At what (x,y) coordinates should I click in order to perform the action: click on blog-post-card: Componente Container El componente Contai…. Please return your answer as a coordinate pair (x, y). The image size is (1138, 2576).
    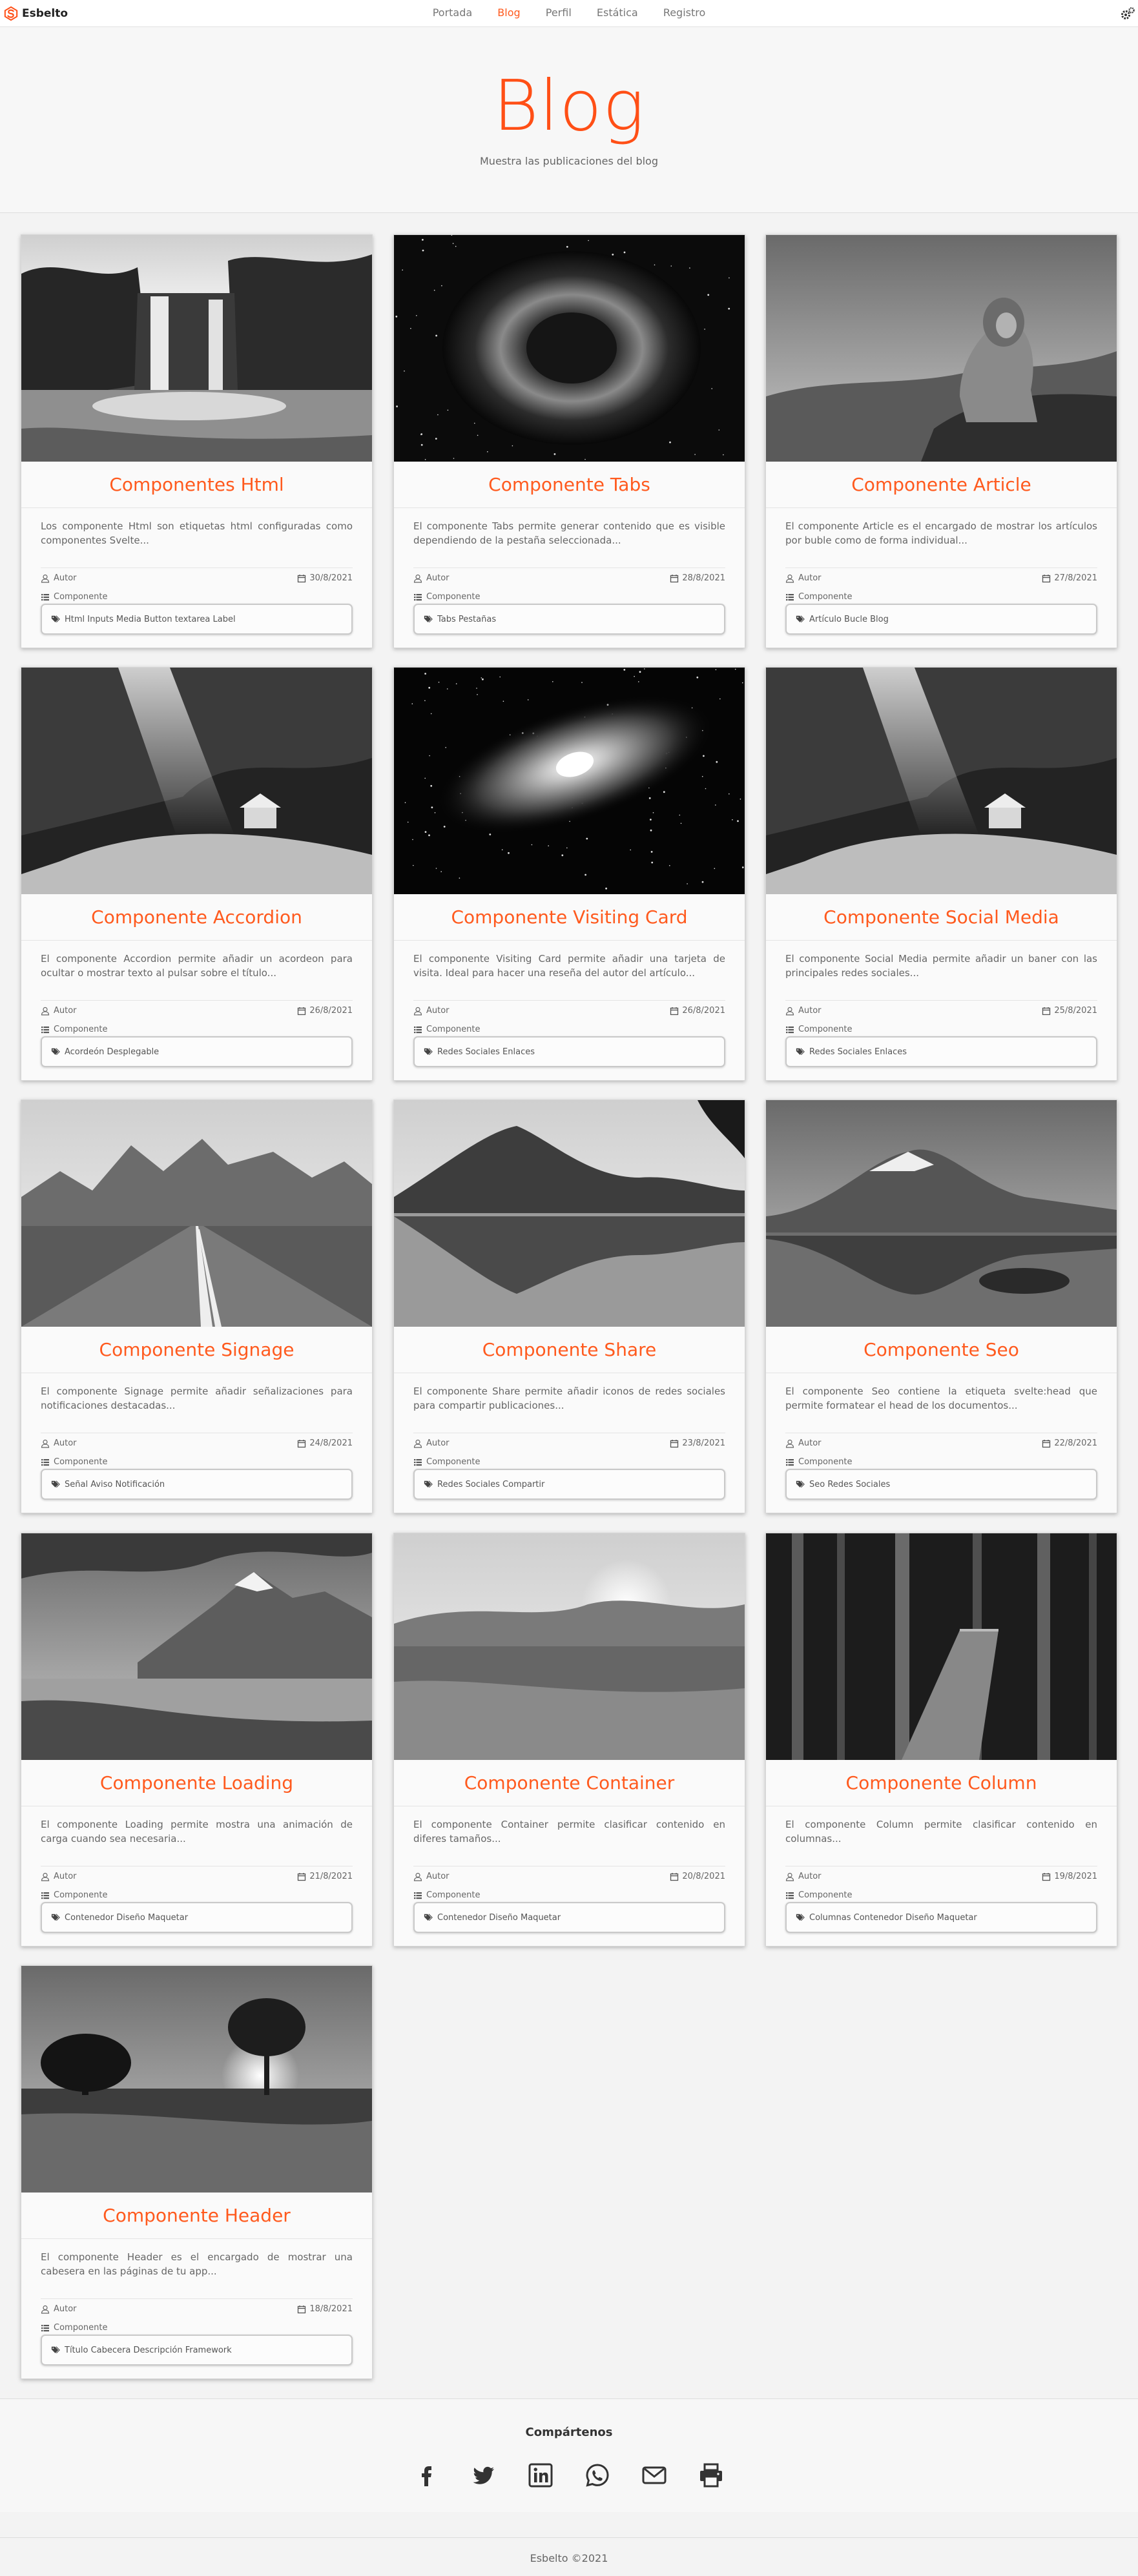
    Looking at the image, I should click on (569, 1740).